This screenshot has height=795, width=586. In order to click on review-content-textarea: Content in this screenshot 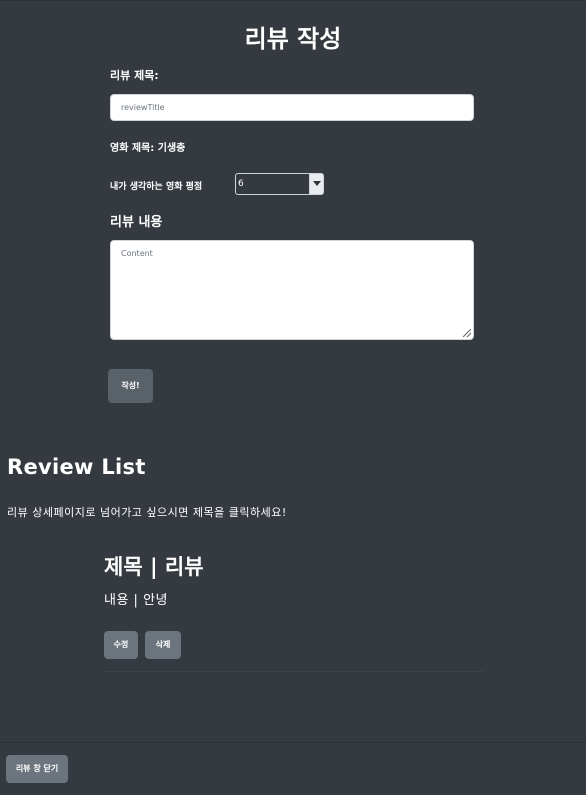, I will do `click(292, 290)`.